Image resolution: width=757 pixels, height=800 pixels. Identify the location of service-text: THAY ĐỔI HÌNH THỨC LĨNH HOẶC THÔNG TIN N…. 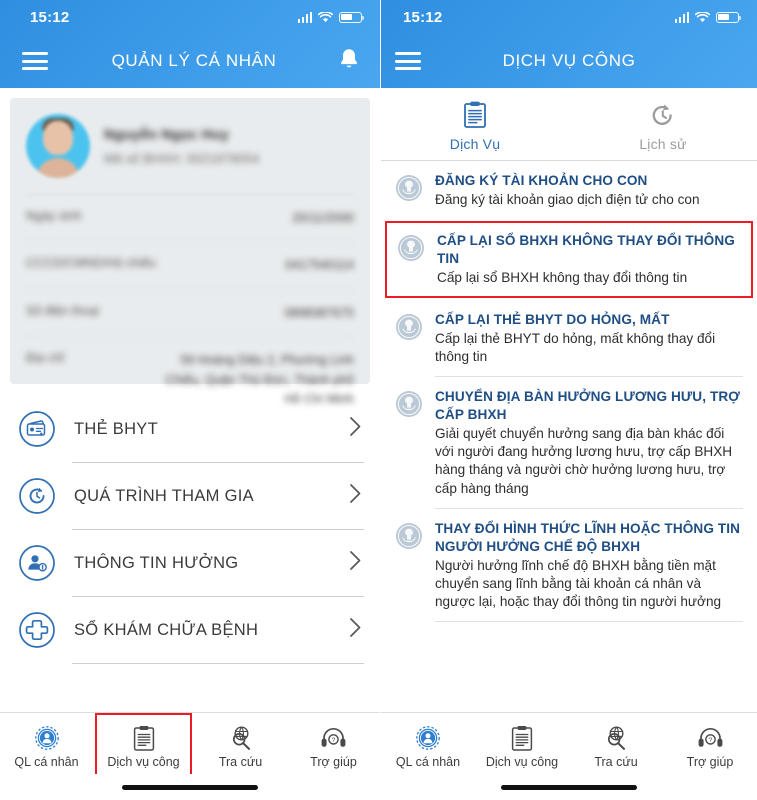
(589, 565).